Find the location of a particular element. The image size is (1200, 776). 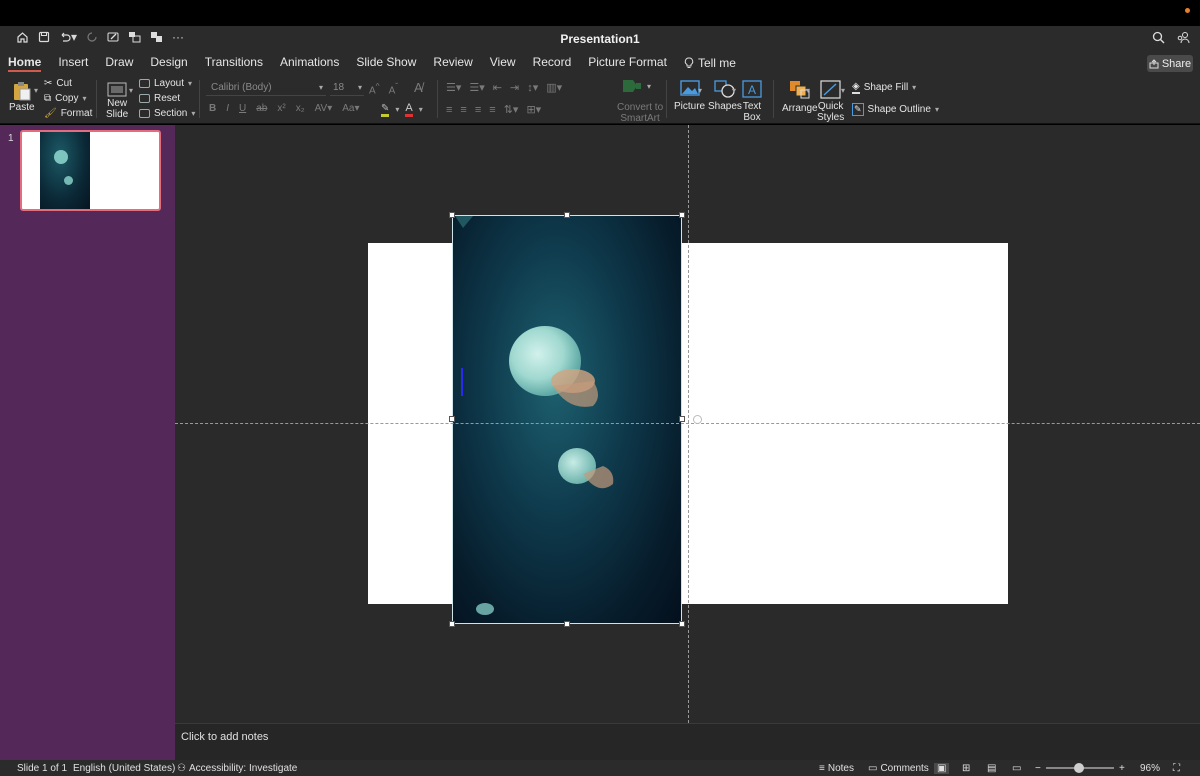

zoom-out-icon: − is located at coordinates (1038, 768).